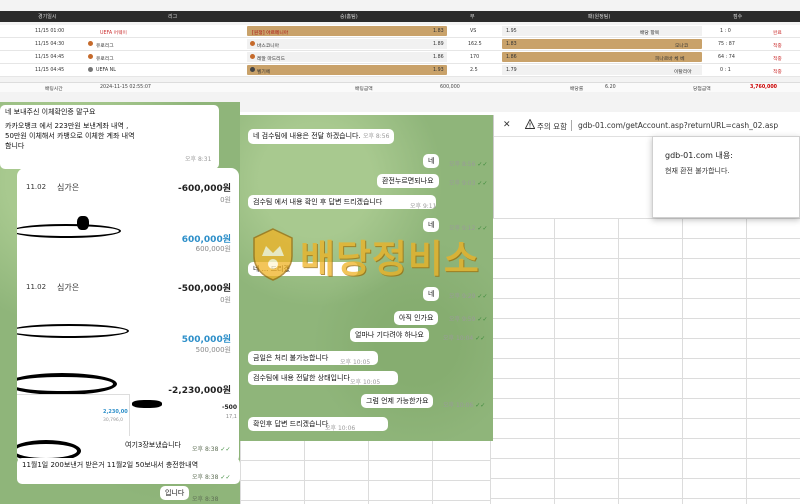  I want to click on message-time: 오후 10:06 ✓✓, so click(464, 404).